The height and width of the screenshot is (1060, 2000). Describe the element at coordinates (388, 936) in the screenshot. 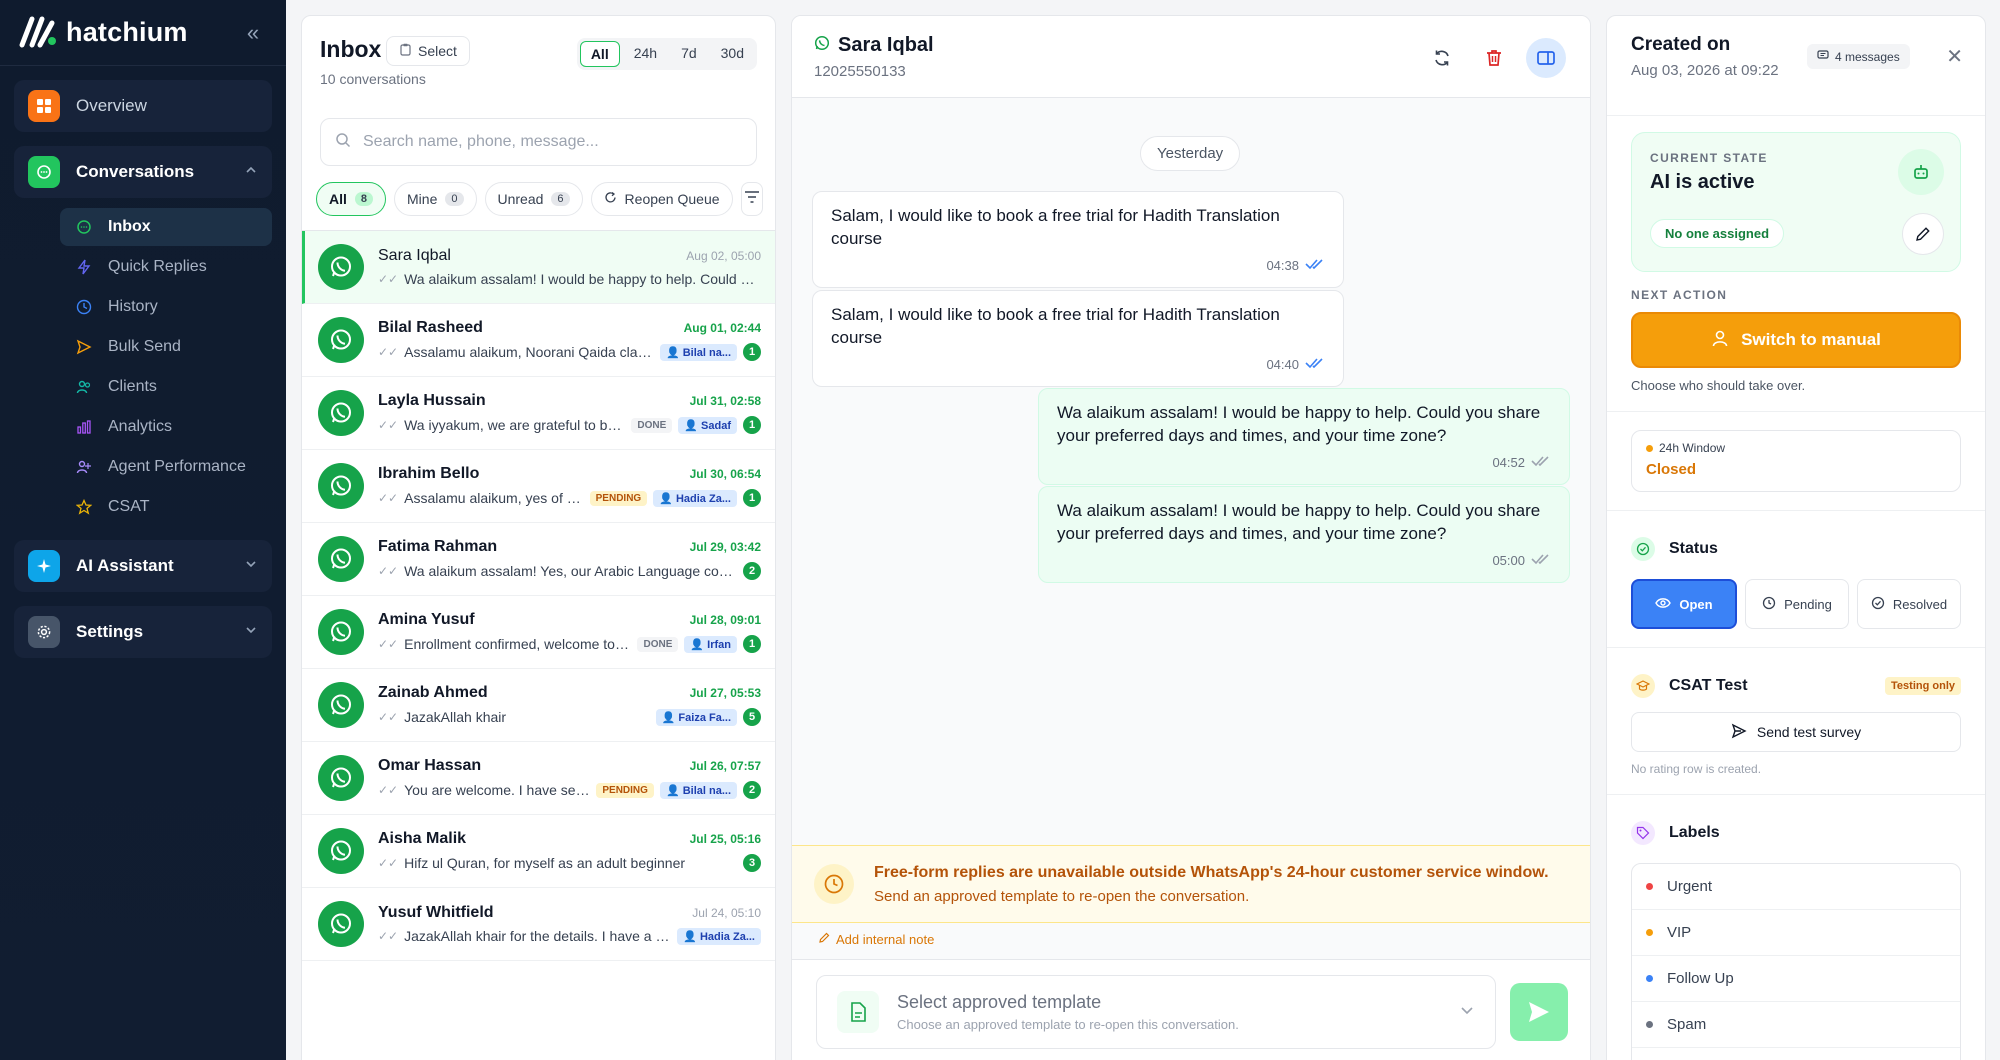

I see `double-check-icon: ✓✓` at that location.